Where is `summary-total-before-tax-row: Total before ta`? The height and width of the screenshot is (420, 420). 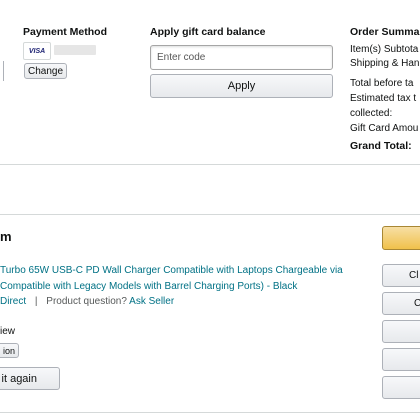
summary-total-before-tax-row: Total before ta is located at coordinates (382, 83).